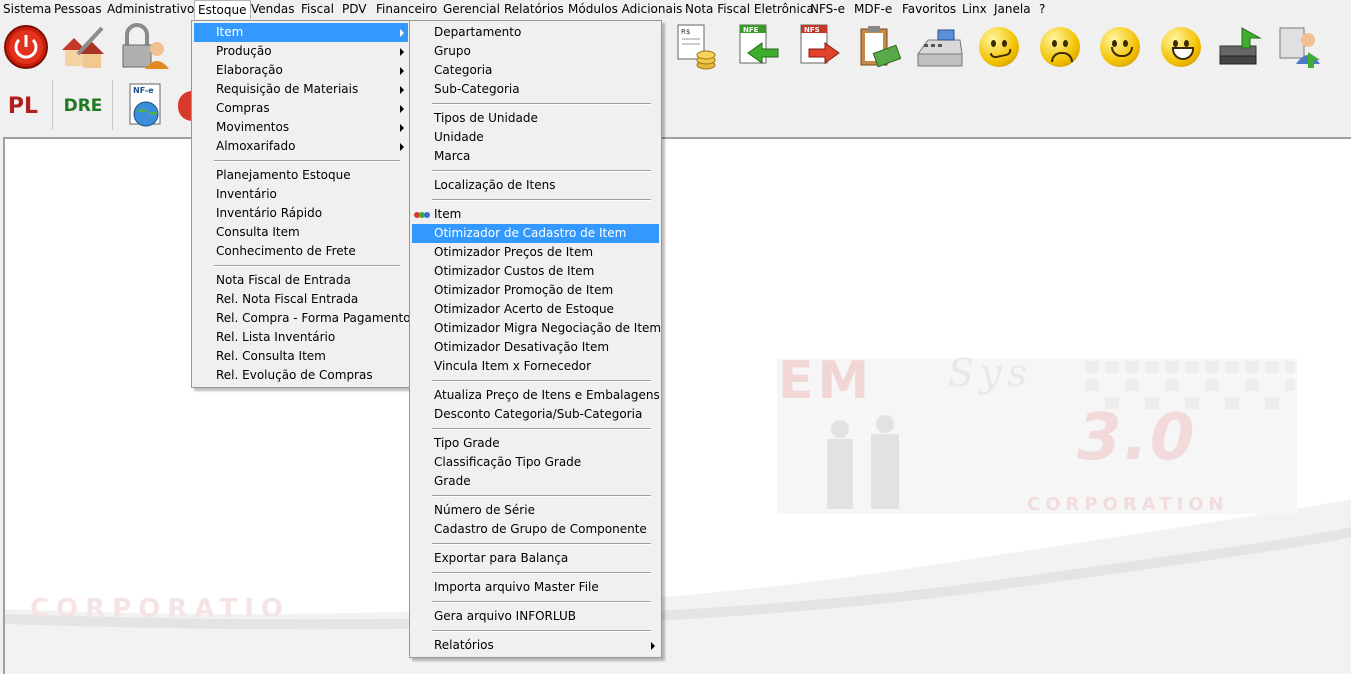 This screenshot has width=1351, height=674. What do you see at coordinates (301, 251) in the screenshot?
I see `menu-item-conhecimento-frete: Conhecimento de Frete` at bounding box center [301, 251].